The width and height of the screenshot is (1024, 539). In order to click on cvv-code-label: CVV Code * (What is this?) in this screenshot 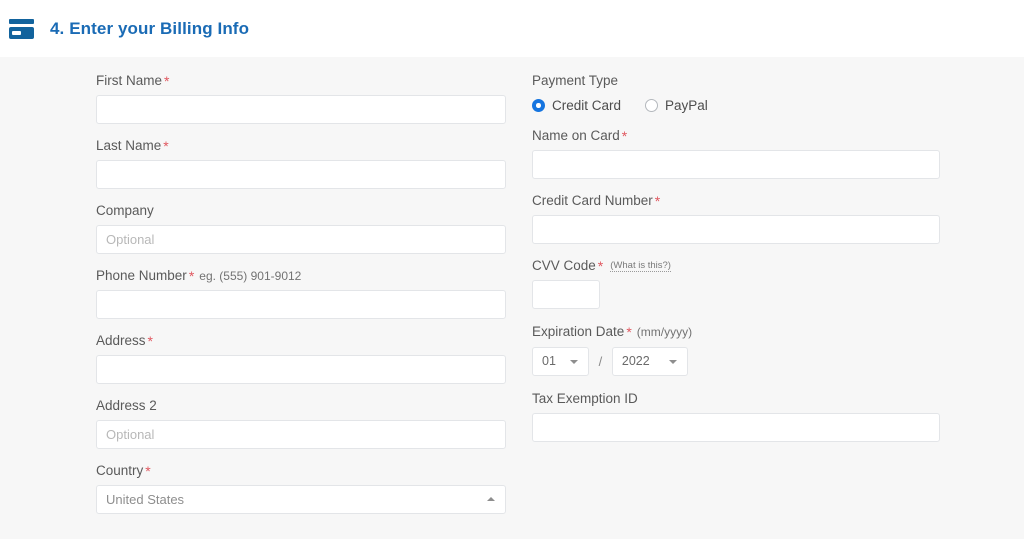, I will do `click(736, 266)`.